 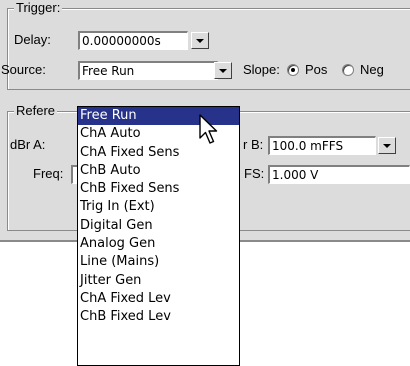 I want to click on delay-field: 0.00000000s, so click(x=133, y=40).